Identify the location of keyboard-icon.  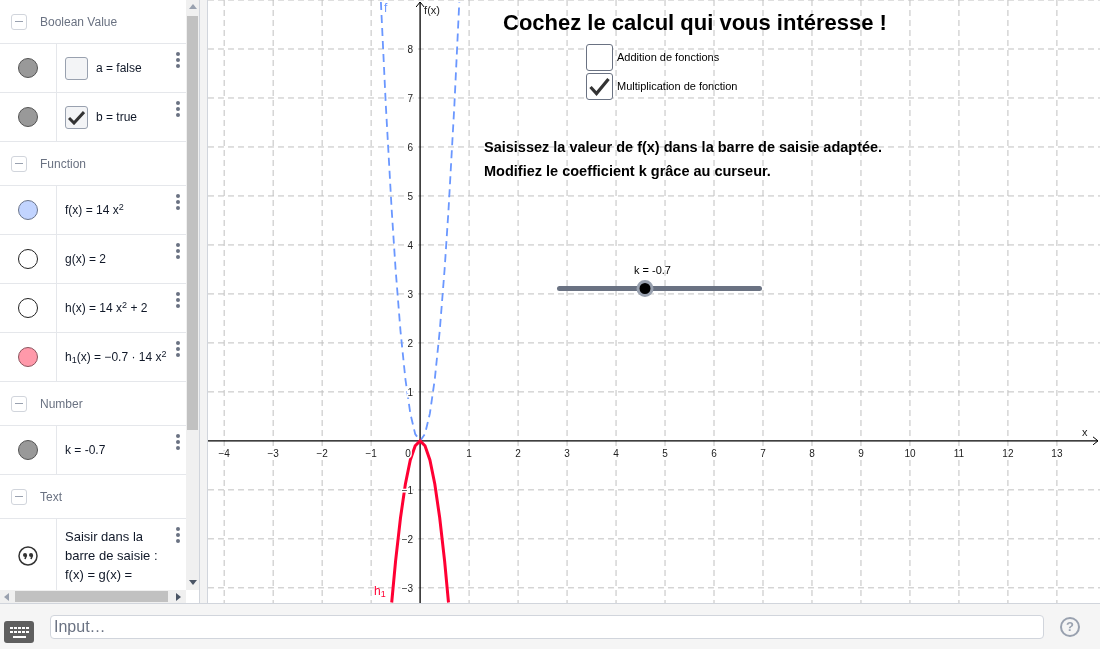
(19, 631).